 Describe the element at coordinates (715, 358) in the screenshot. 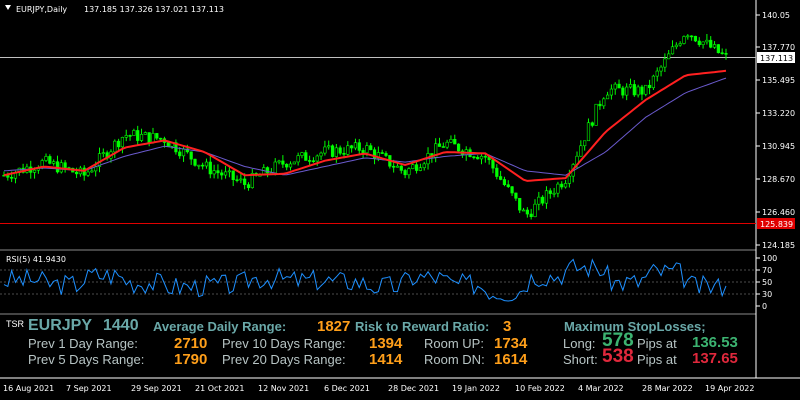

I see `short-price: 137.65` at that location.